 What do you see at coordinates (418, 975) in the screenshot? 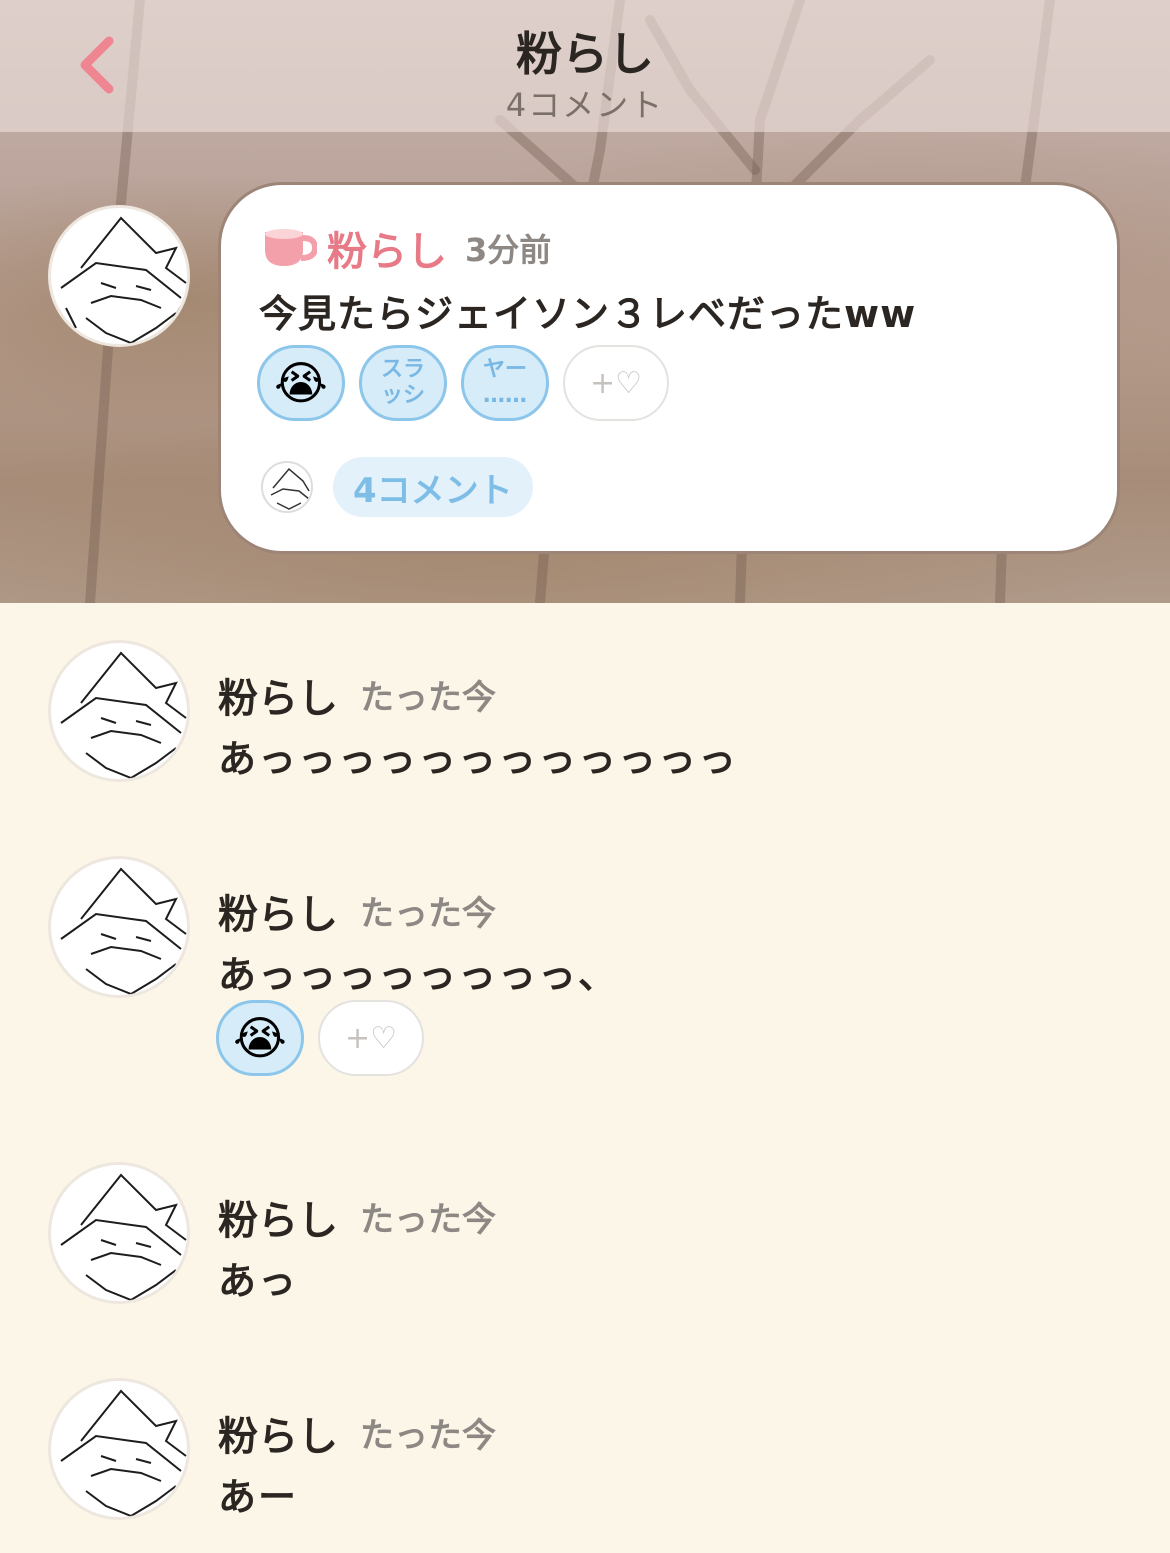
I see `comment-text: あっっっっっっっっ、` at bounding box center [418, 975].